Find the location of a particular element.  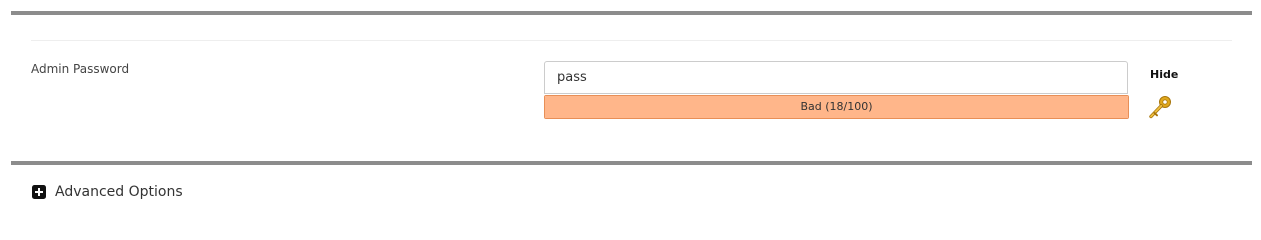

section-divider-top is located at coordinates (631, 13).